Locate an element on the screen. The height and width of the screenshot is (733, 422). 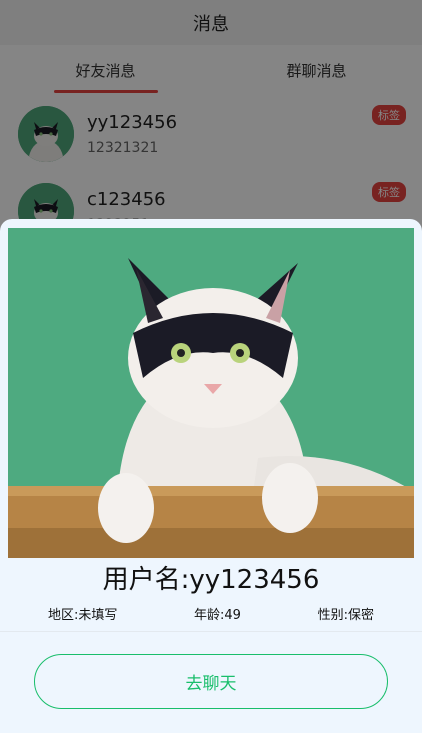
profile-region: 地区:未填写 is located at coordinates (83, 615).